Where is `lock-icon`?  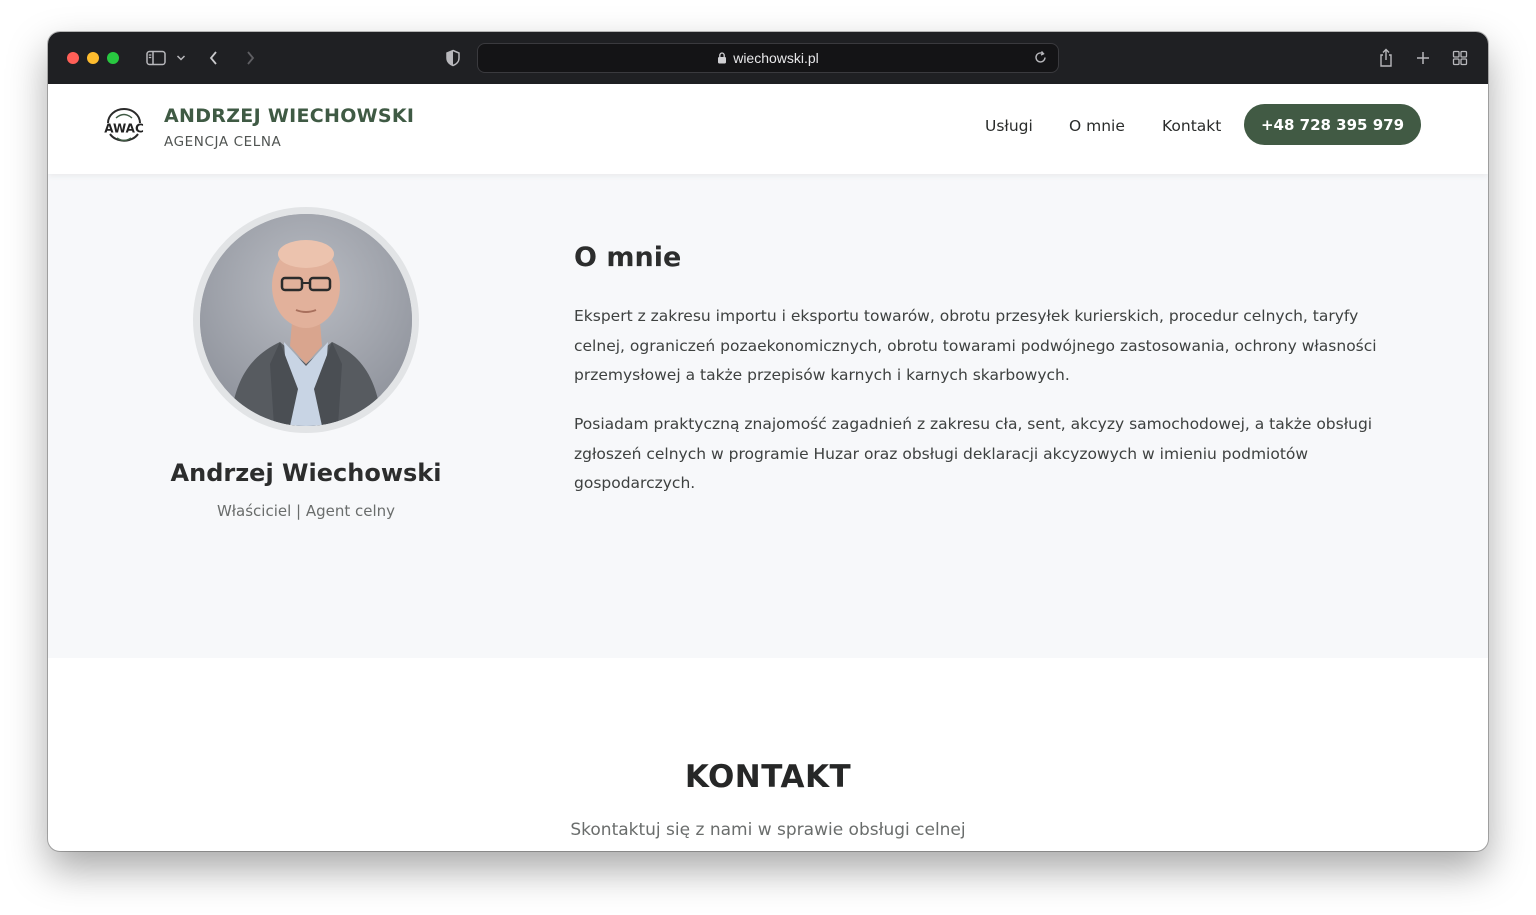 lock-icon is located at coordinates (722, 58).